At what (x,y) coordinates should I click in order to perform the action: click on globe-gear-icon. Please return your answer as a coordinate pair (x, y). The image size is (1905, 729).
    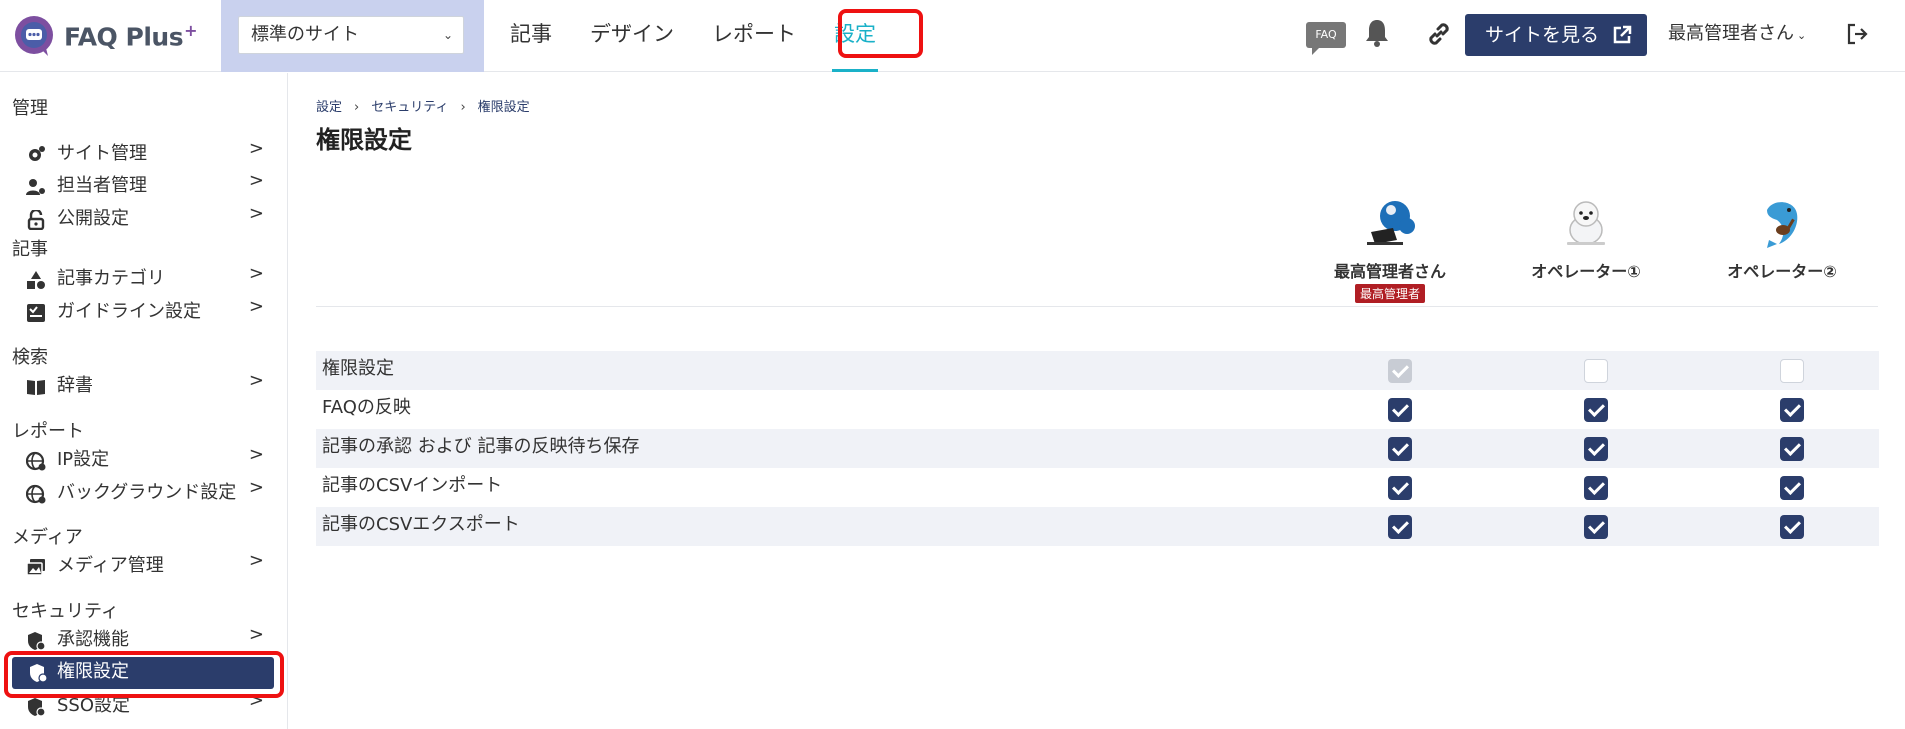
    Looking at the image, I should click on (36, 494).